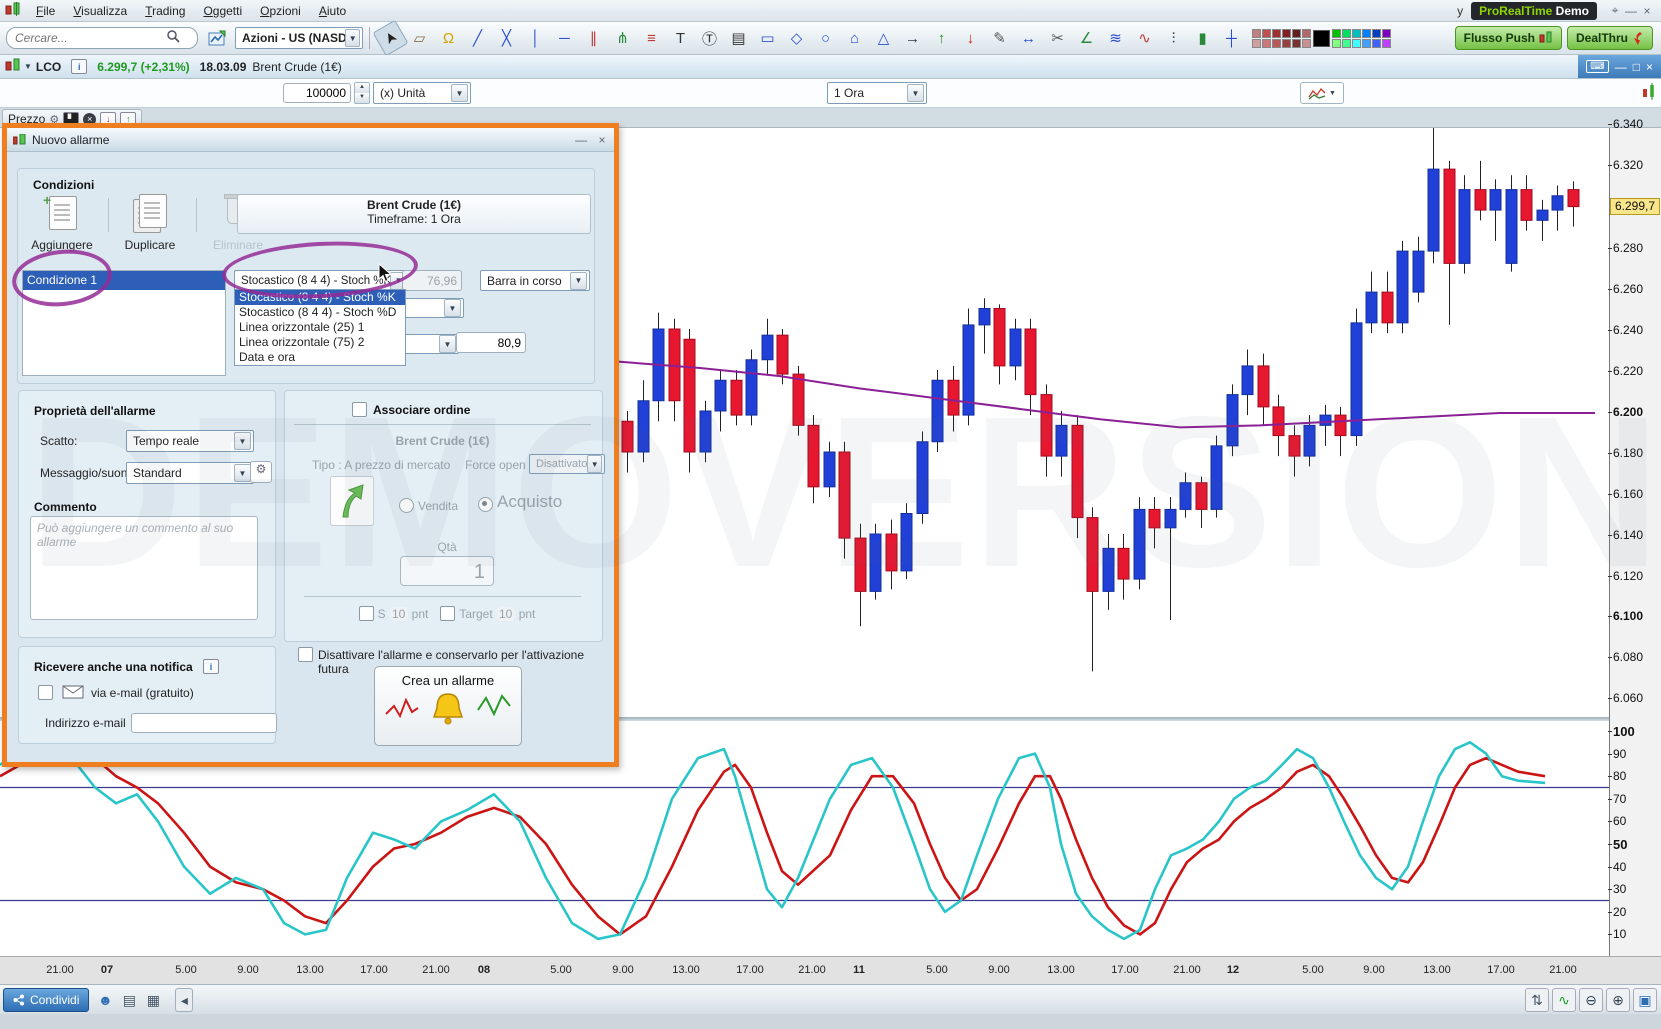 This screenshot has width=1661, height=1029. What do you see at coordinates (320, 342) in the screenshot?
I see `dropdown-option: Linea orizzontale (75) 2` at bounding box center [320, 342].